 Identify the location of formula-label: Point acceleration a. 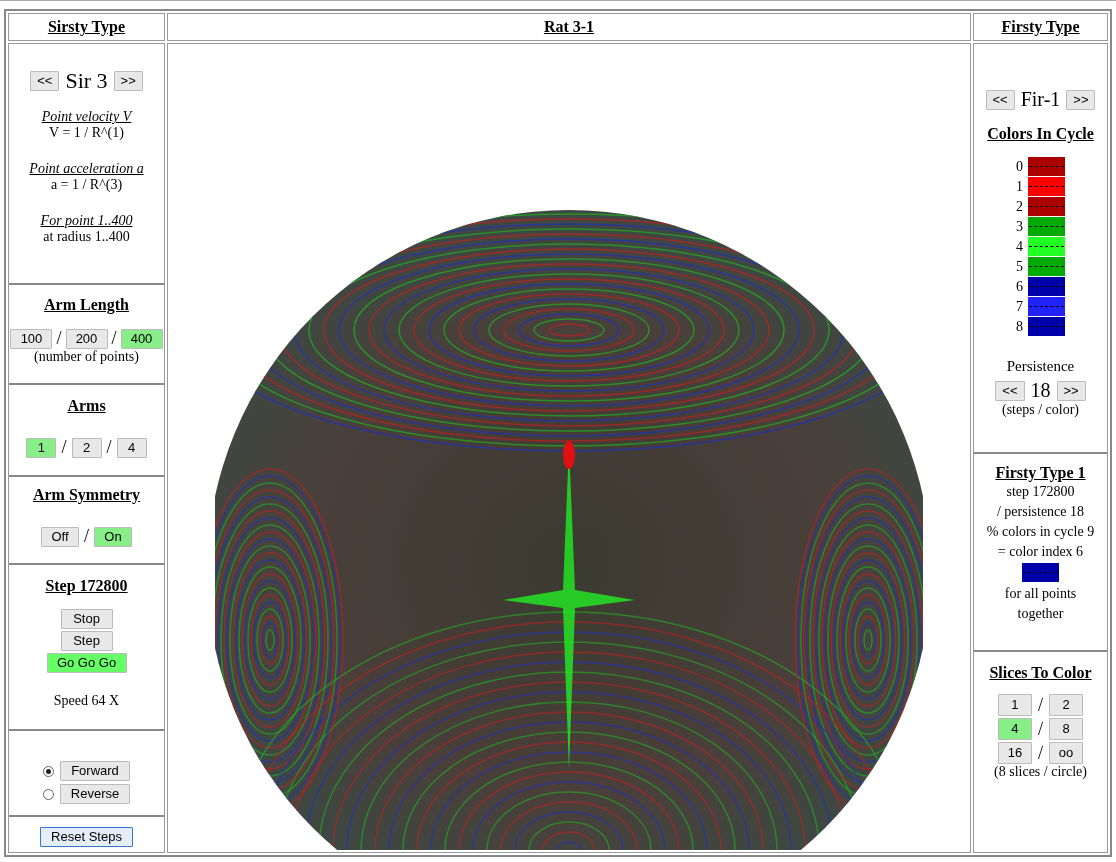
(86, 169).